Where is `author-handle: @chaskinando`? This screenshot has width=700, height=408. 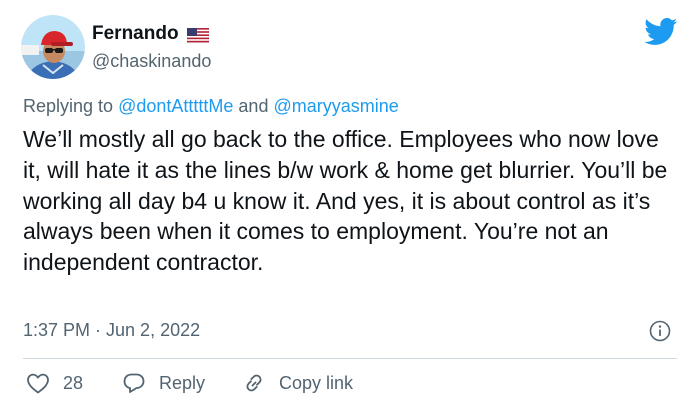
author-handle: @chaskinando is located at coordinates (151, 61).